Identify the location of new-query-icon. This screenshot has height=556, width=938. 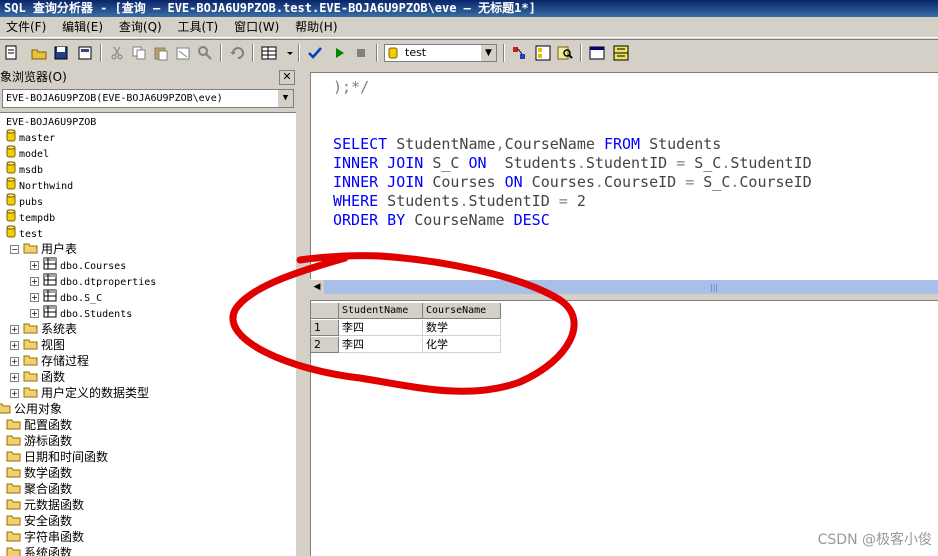
(11, 53).